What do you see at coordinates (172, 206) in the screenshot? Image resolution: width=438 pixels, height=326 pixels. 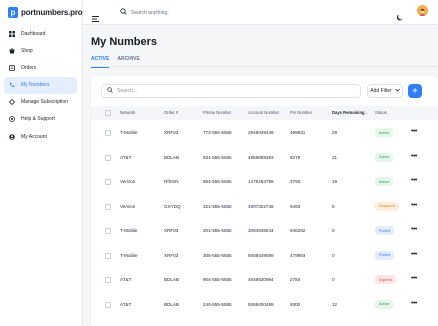 I see `cell-order: GXYDQ` at bounding box center [172, 206].